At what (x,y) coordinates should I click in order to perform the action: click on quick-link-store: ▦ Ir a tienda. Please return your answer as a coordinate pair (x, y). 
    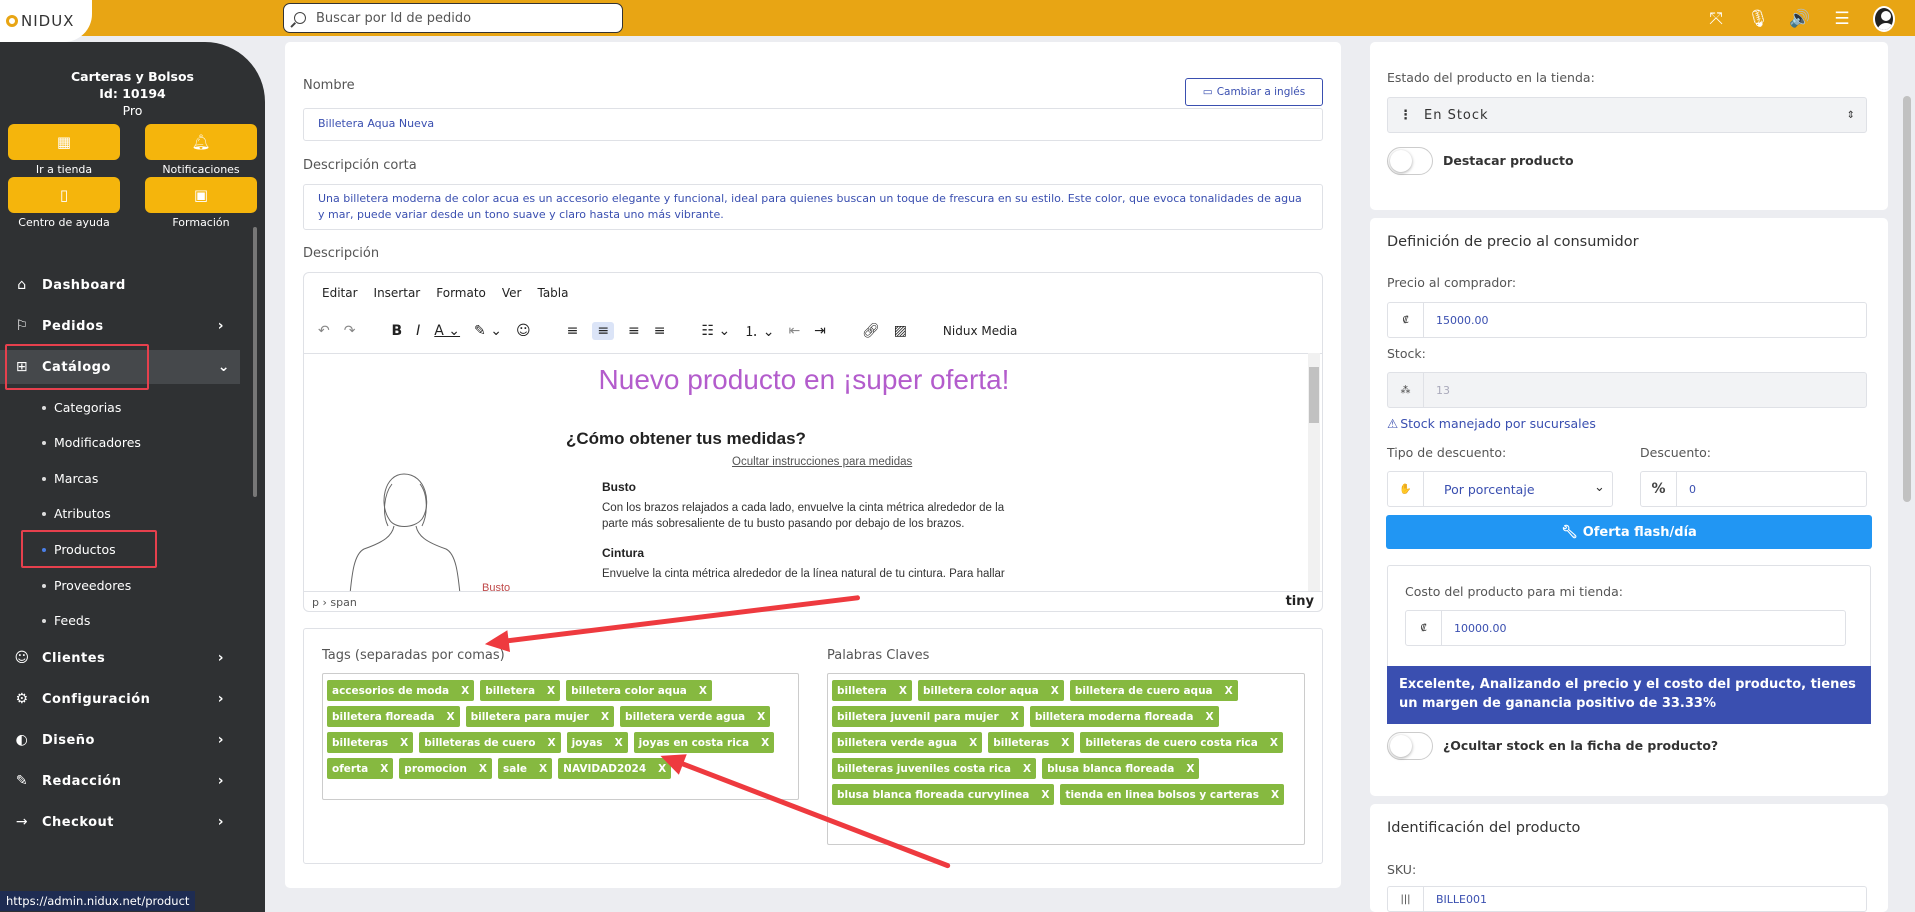
    Looking at the image, I should click on (64, 150).